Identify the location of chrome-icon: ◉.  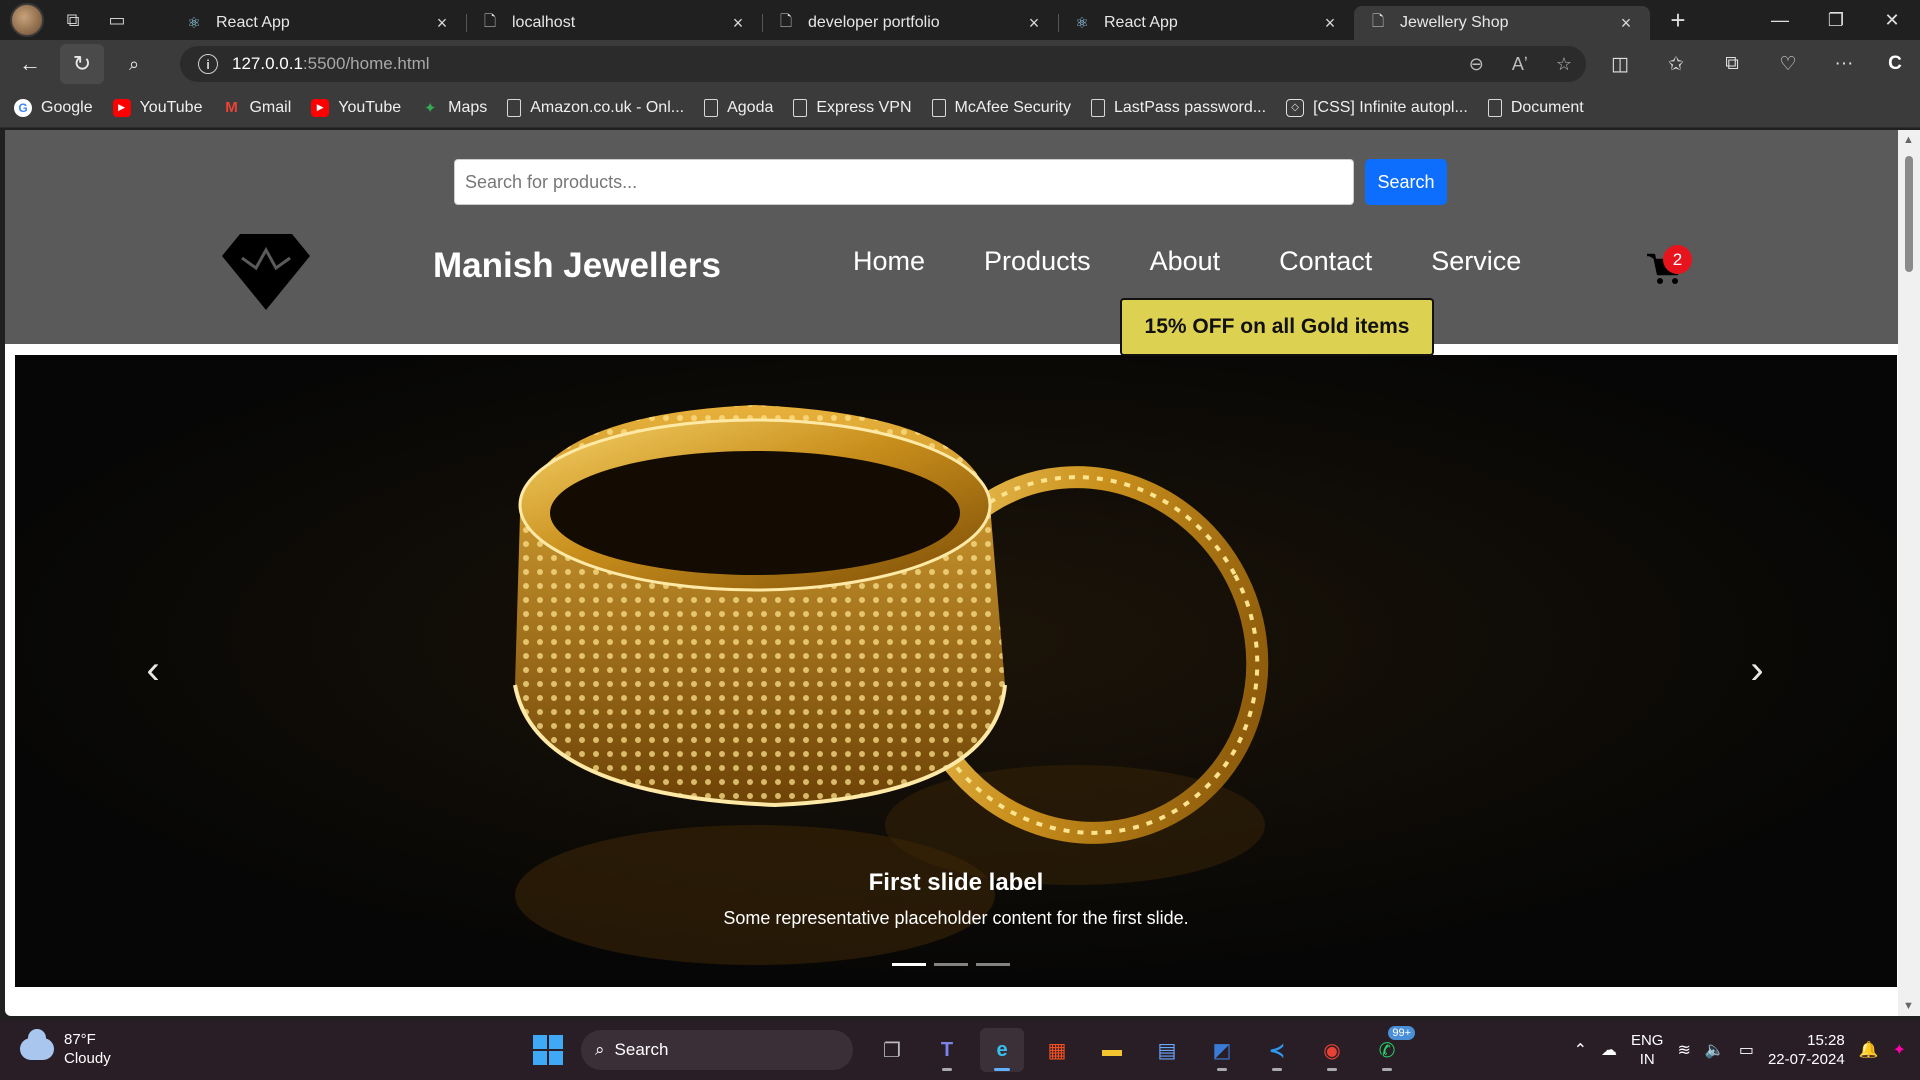
(1332, 1050).